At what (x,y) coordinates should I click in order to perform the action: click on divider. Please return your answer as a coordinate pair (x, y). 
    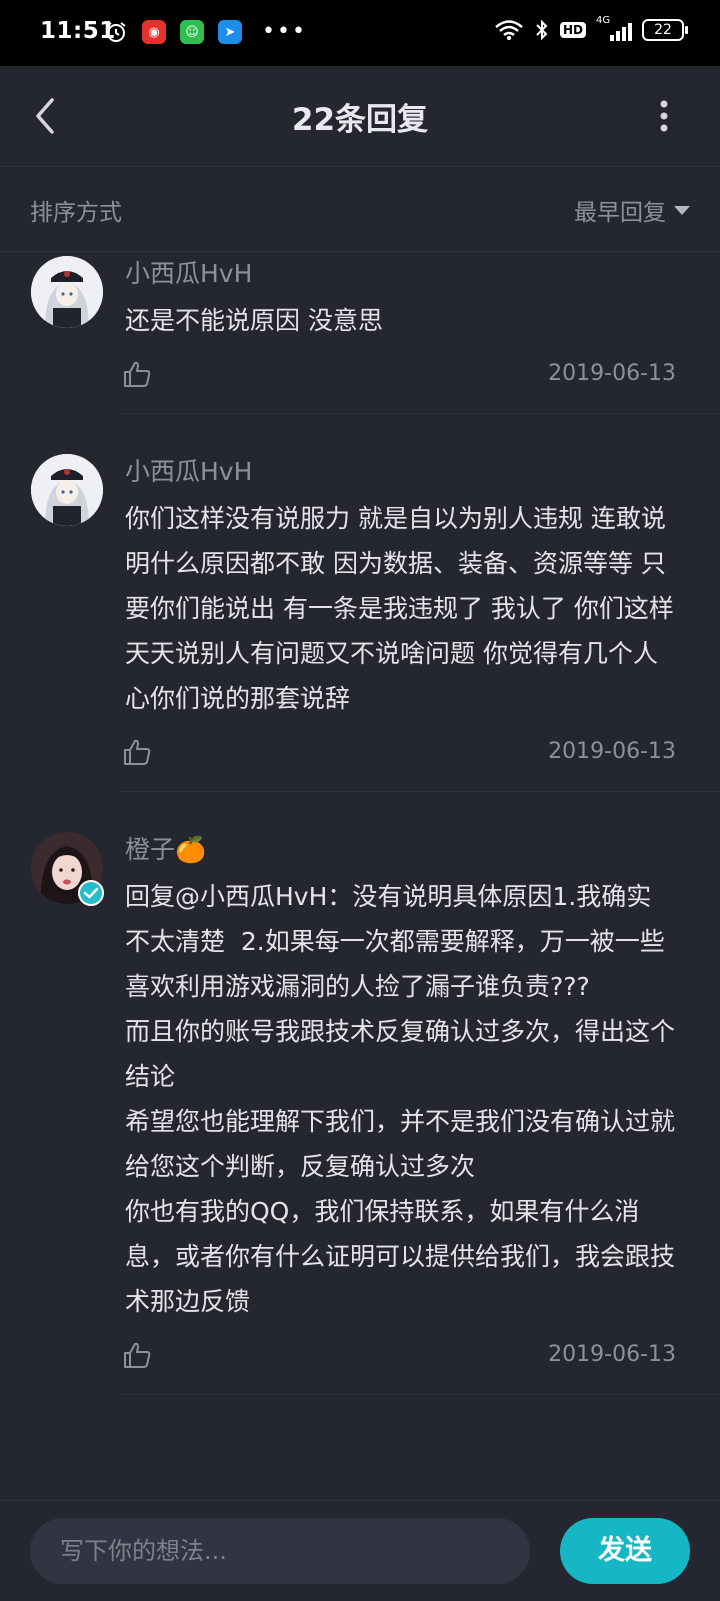
    Looking at the image, I should click on (420, 1394).